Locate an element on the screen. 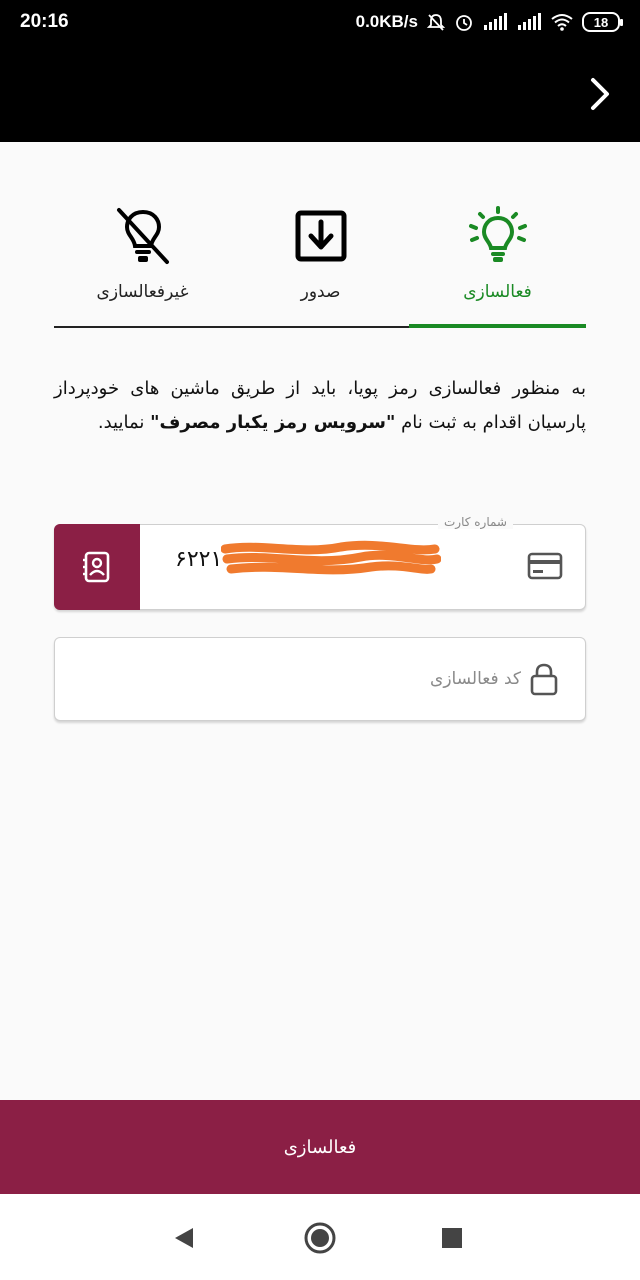 Image resolution: width=640 pixels, height=1280 pixels. signal-icon is located at coordinates (495, 21).